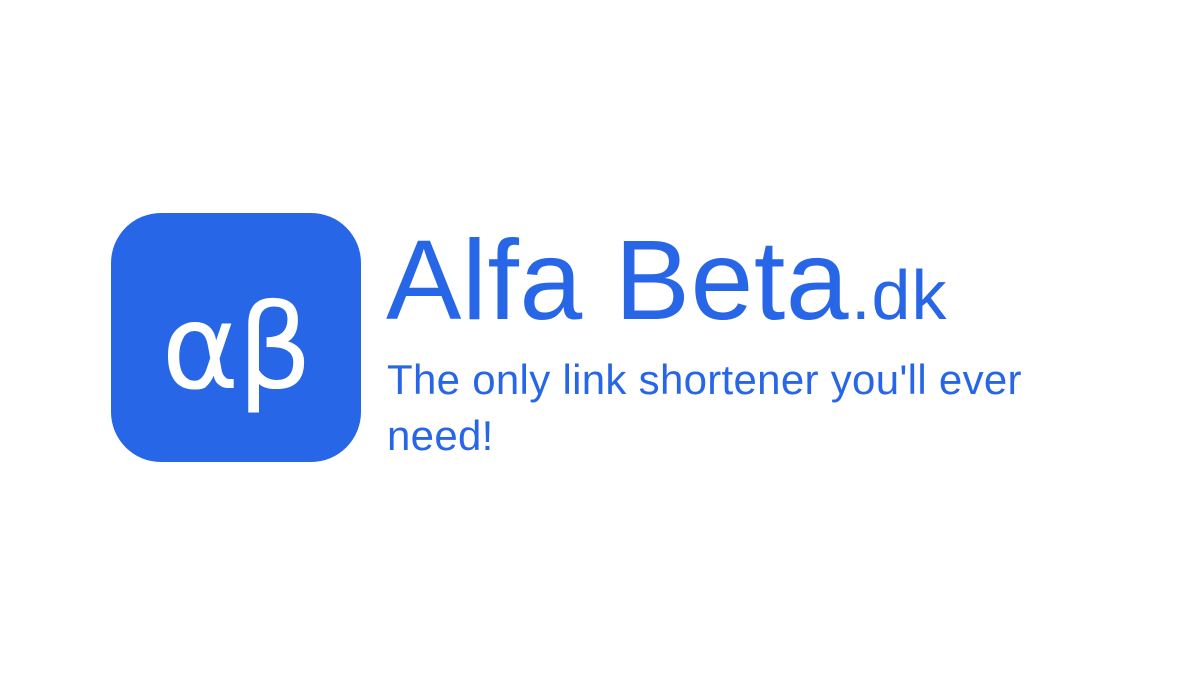  I want to click on brand-tld: .dk, so click(899, 295).